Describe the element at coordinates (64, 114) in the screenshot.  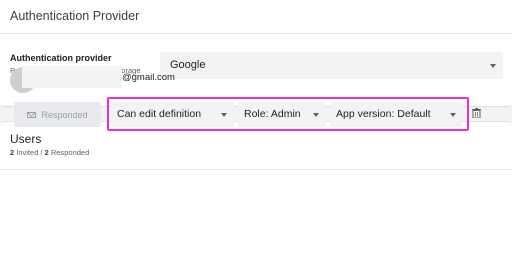
I see `responded-status-label: Responded` at that location.